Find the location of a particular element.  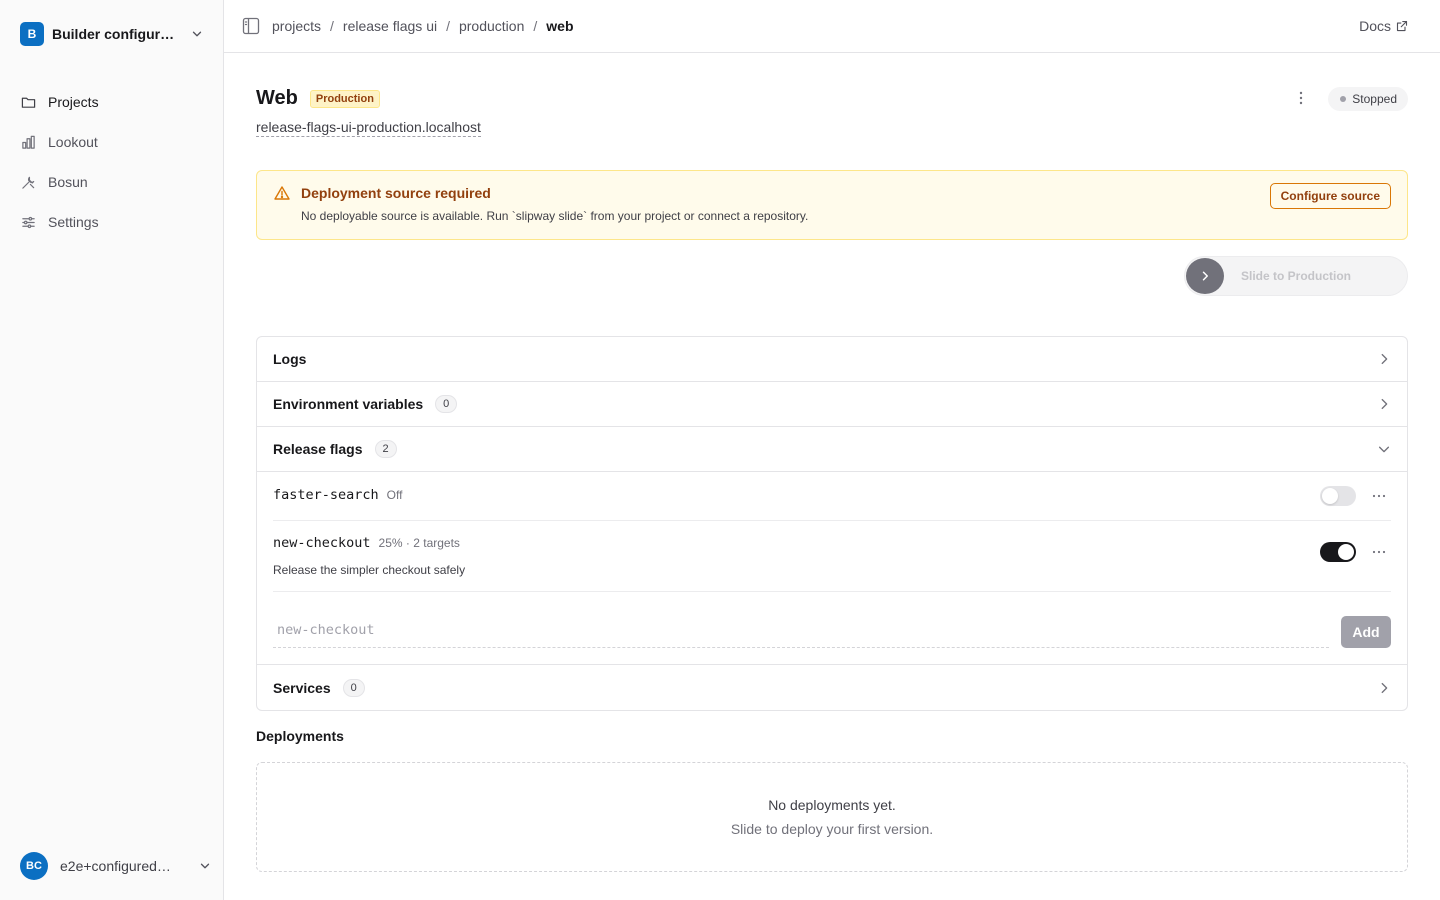

avatar: BC is located at coordinates (34, 866).